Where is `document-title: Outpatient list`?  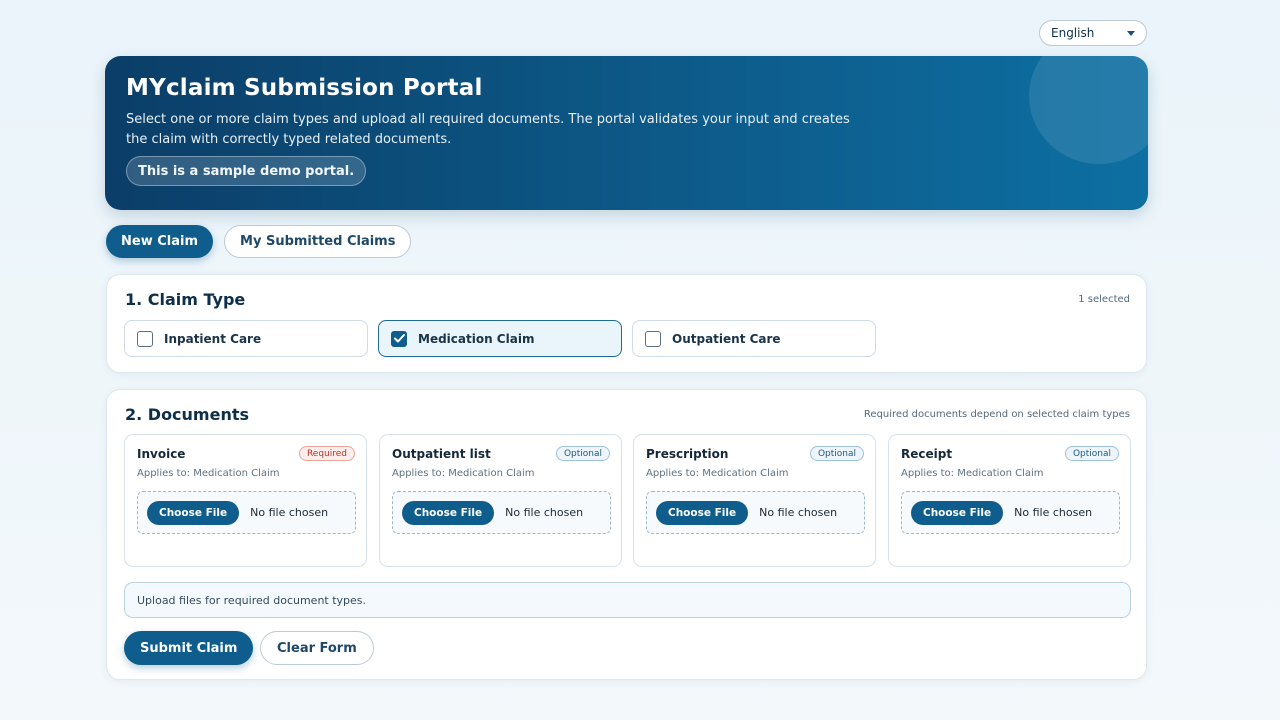
document-title: Outpatient list is located at coordinates (441, 454).